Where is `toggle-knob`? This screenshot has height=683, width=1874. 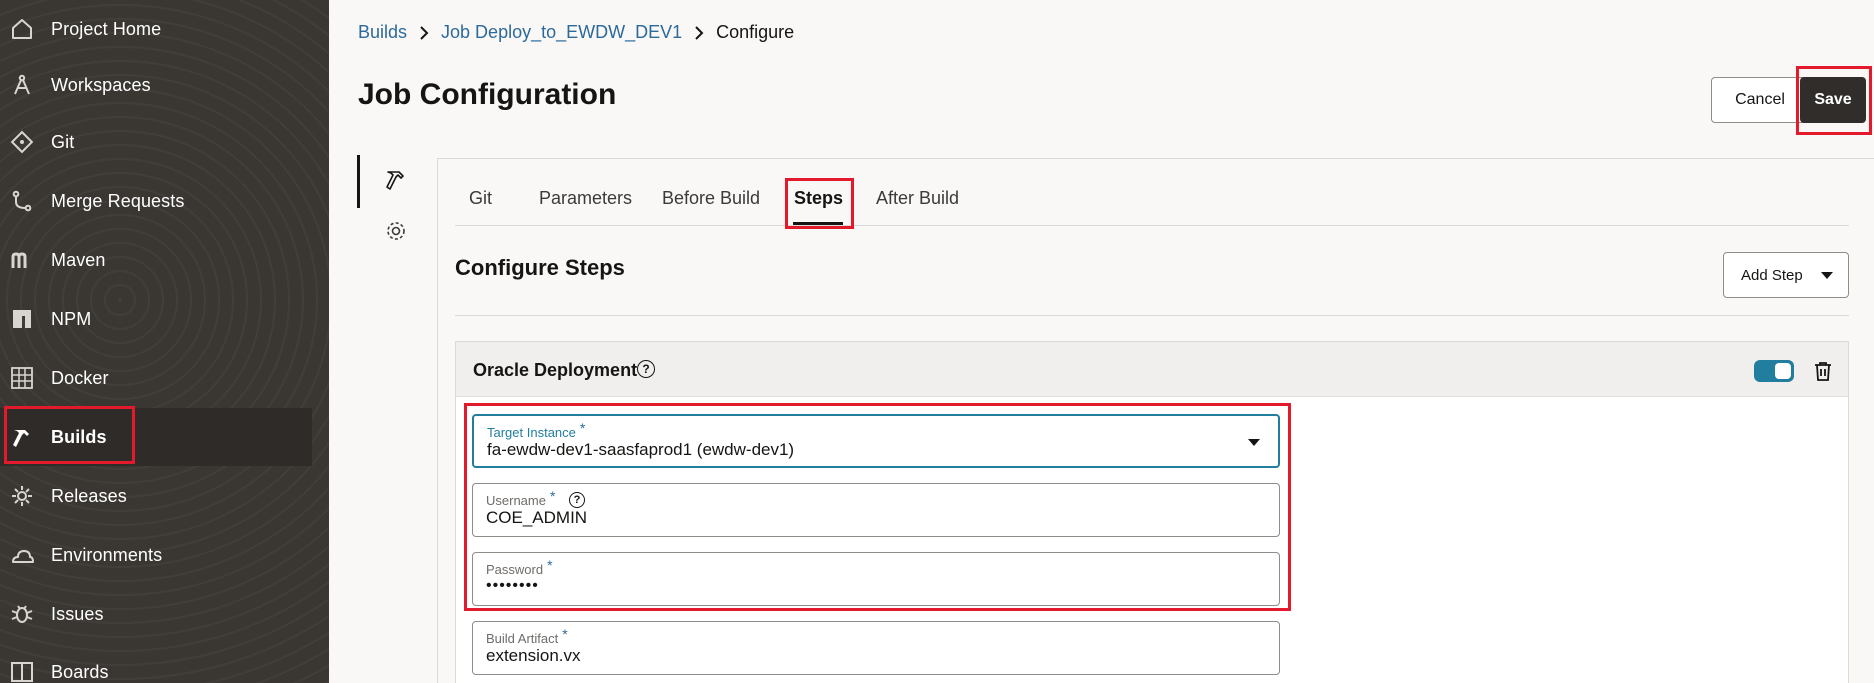 toggle-knob is located at coordinates (1783, 371).